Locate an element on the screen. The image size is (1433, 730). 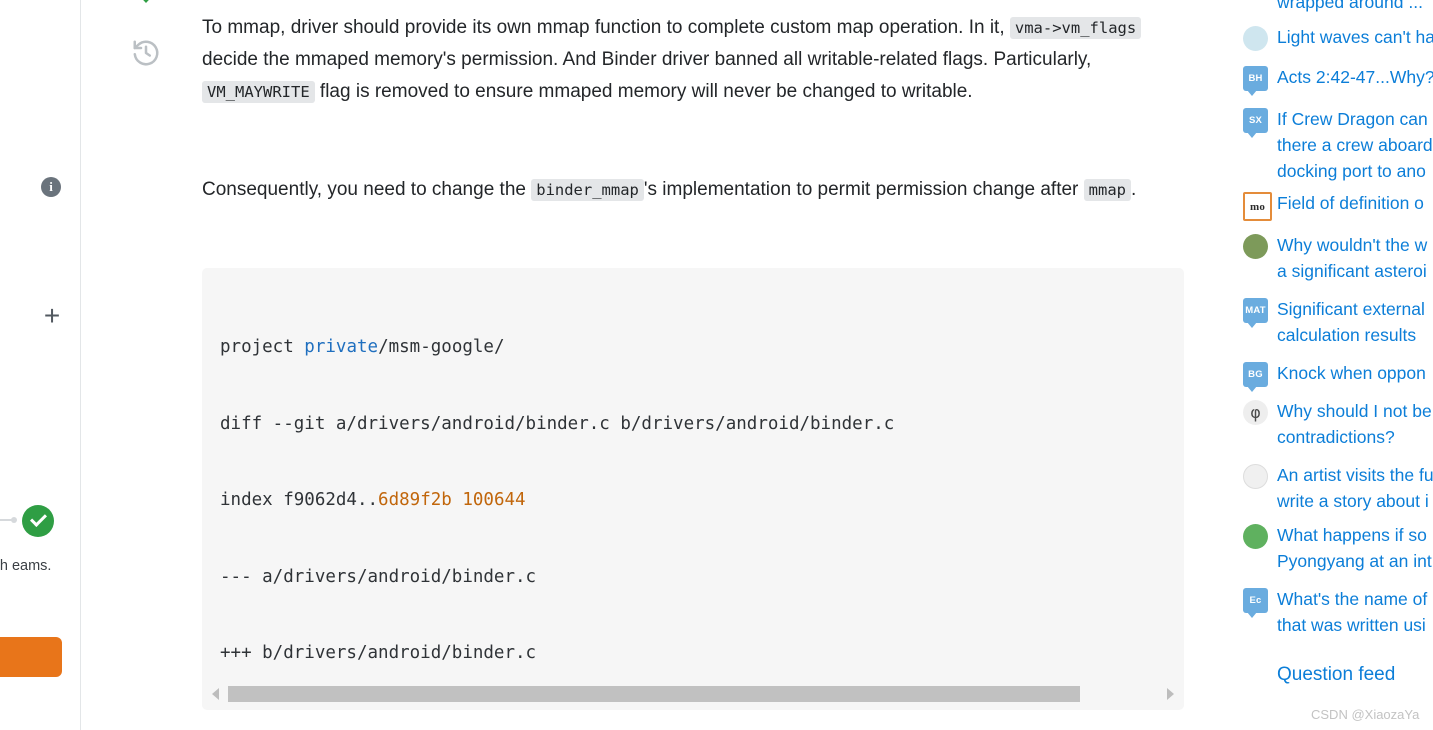
mat-icon-glyph: MAT is located at coordinates (1255, 310).